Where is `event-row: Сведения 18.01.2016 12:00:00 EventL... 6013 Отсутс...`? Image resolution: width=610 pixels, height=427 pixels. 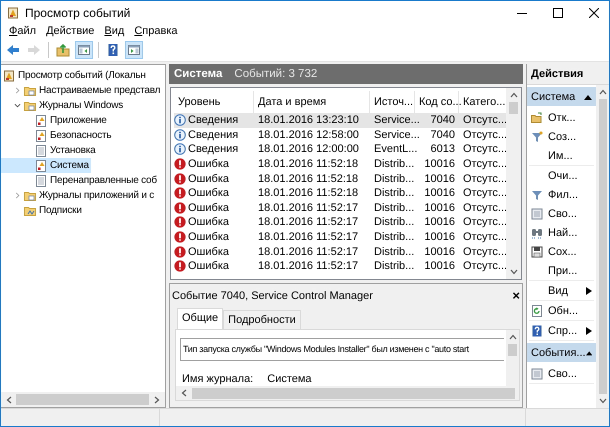 event-row: Сведения 18.01.2016 12:00:00 EventL... 6013 Отсутс... is located at coordinates (340, 149).